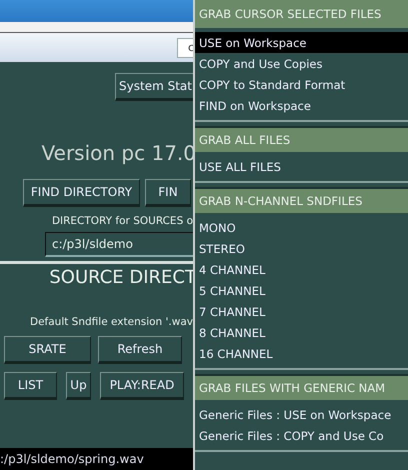  Describe the element at coordinates (30, 386) in the screenshot. I see `action-button: LIST` at that location.